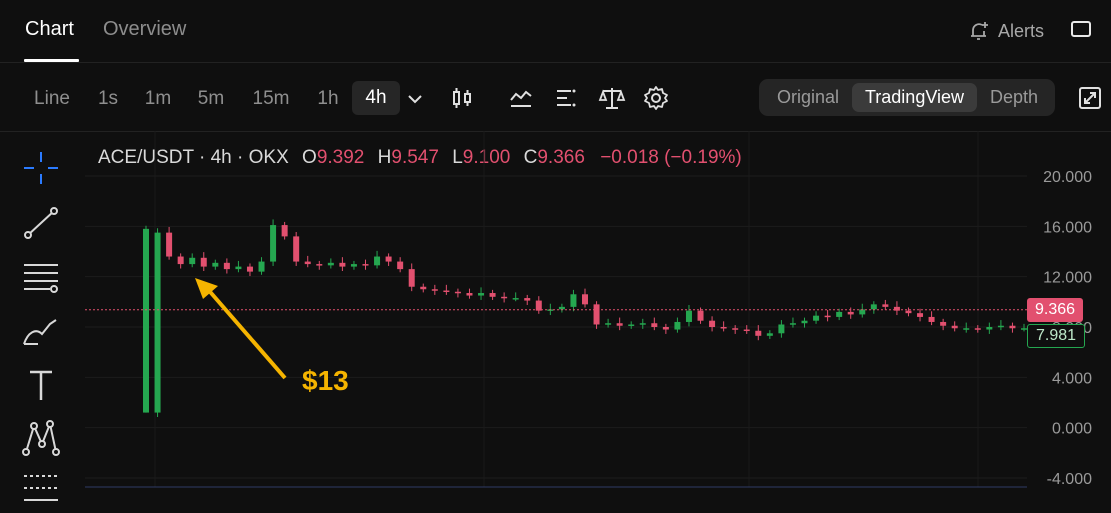  I want to click on secondary-price-tag: 7.981, so click(1056, 336).